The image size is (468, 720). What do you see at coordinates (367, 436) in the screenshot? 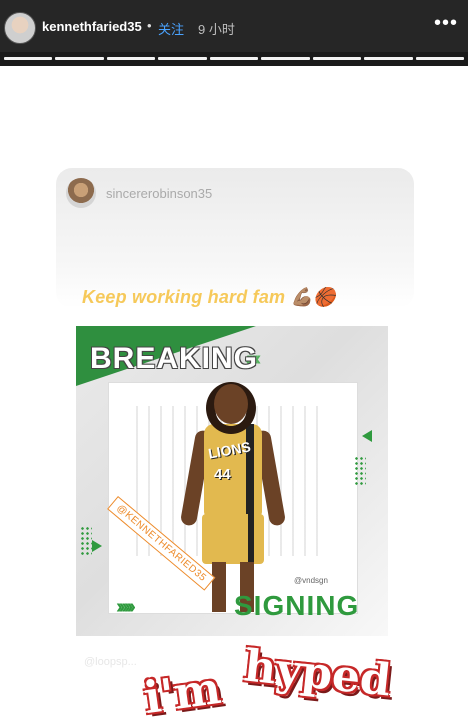
I see `triangle-left-icon` at bounding box center [367, 436].